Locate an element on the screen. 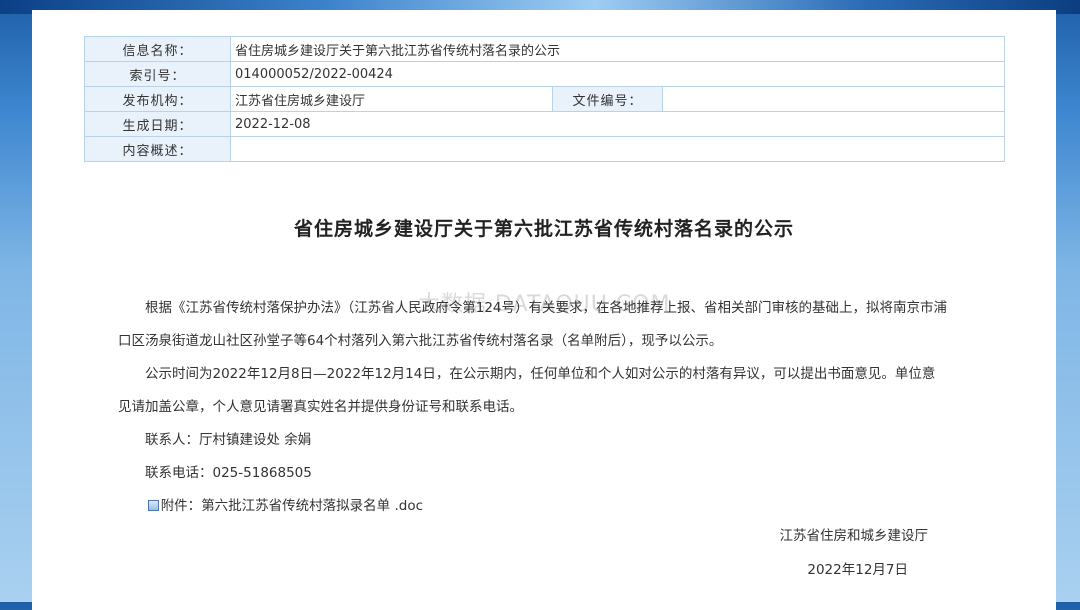 The image size is (1080, 610). meta-row-date: 生成日期： 2022-12-08 is located at coordinates (545, 124).